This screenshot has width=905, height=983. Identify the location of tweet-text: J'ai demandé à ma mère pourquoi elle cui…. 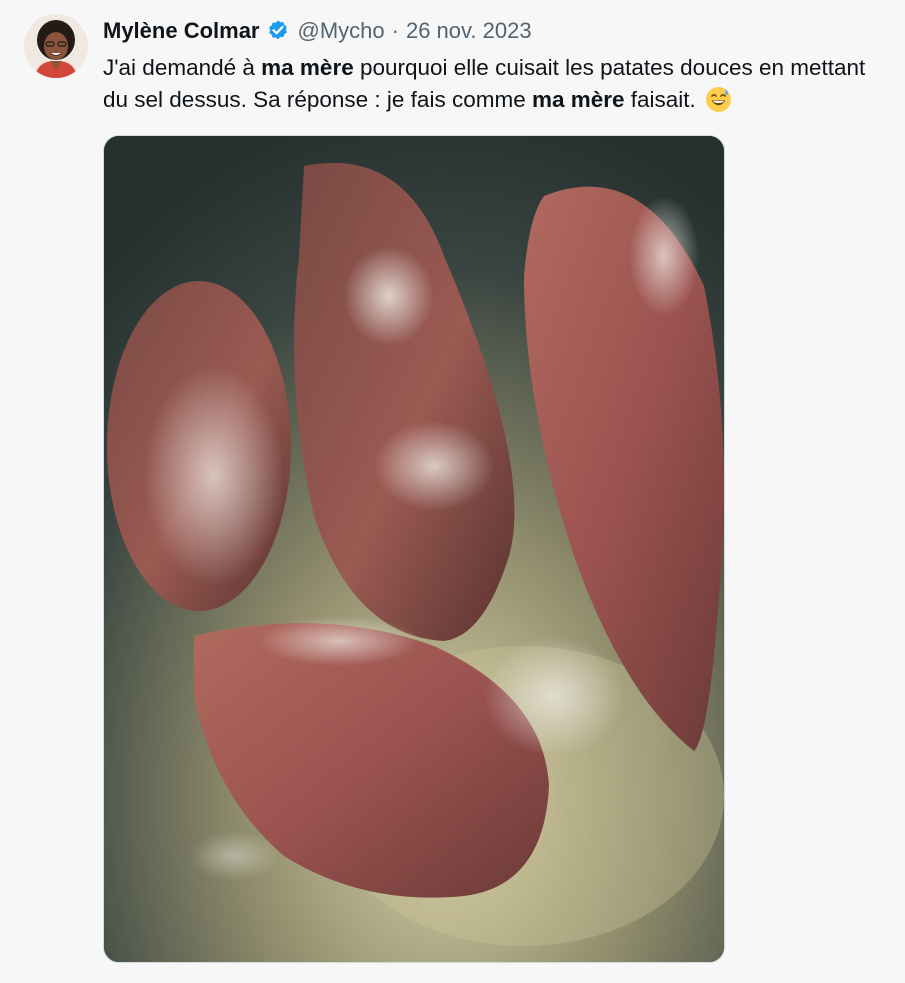
(498, 84).